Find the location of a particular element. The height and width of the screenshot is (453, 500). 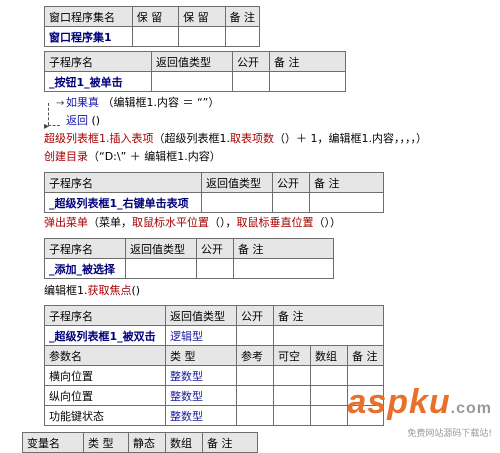

col-param-name: 参数名 is located at coordinates (105, 355).